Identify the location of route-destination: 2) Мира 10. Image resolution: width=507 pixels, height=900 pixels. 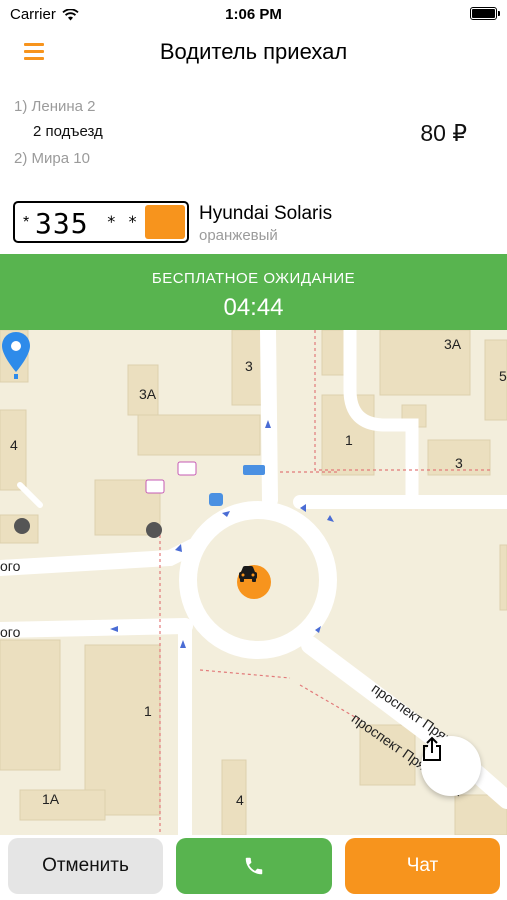
(52, 158).